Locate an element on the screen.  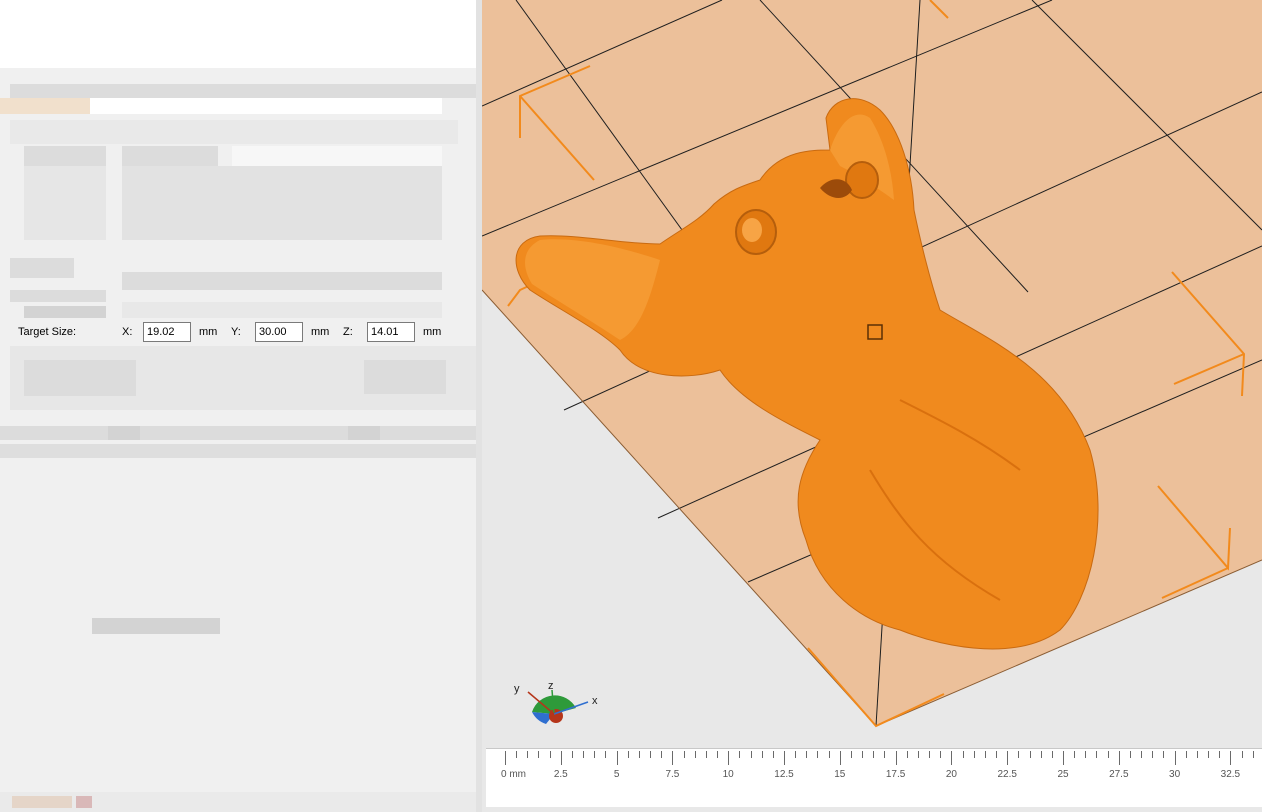
target-size-y-input is located at coordinates (279, 332).